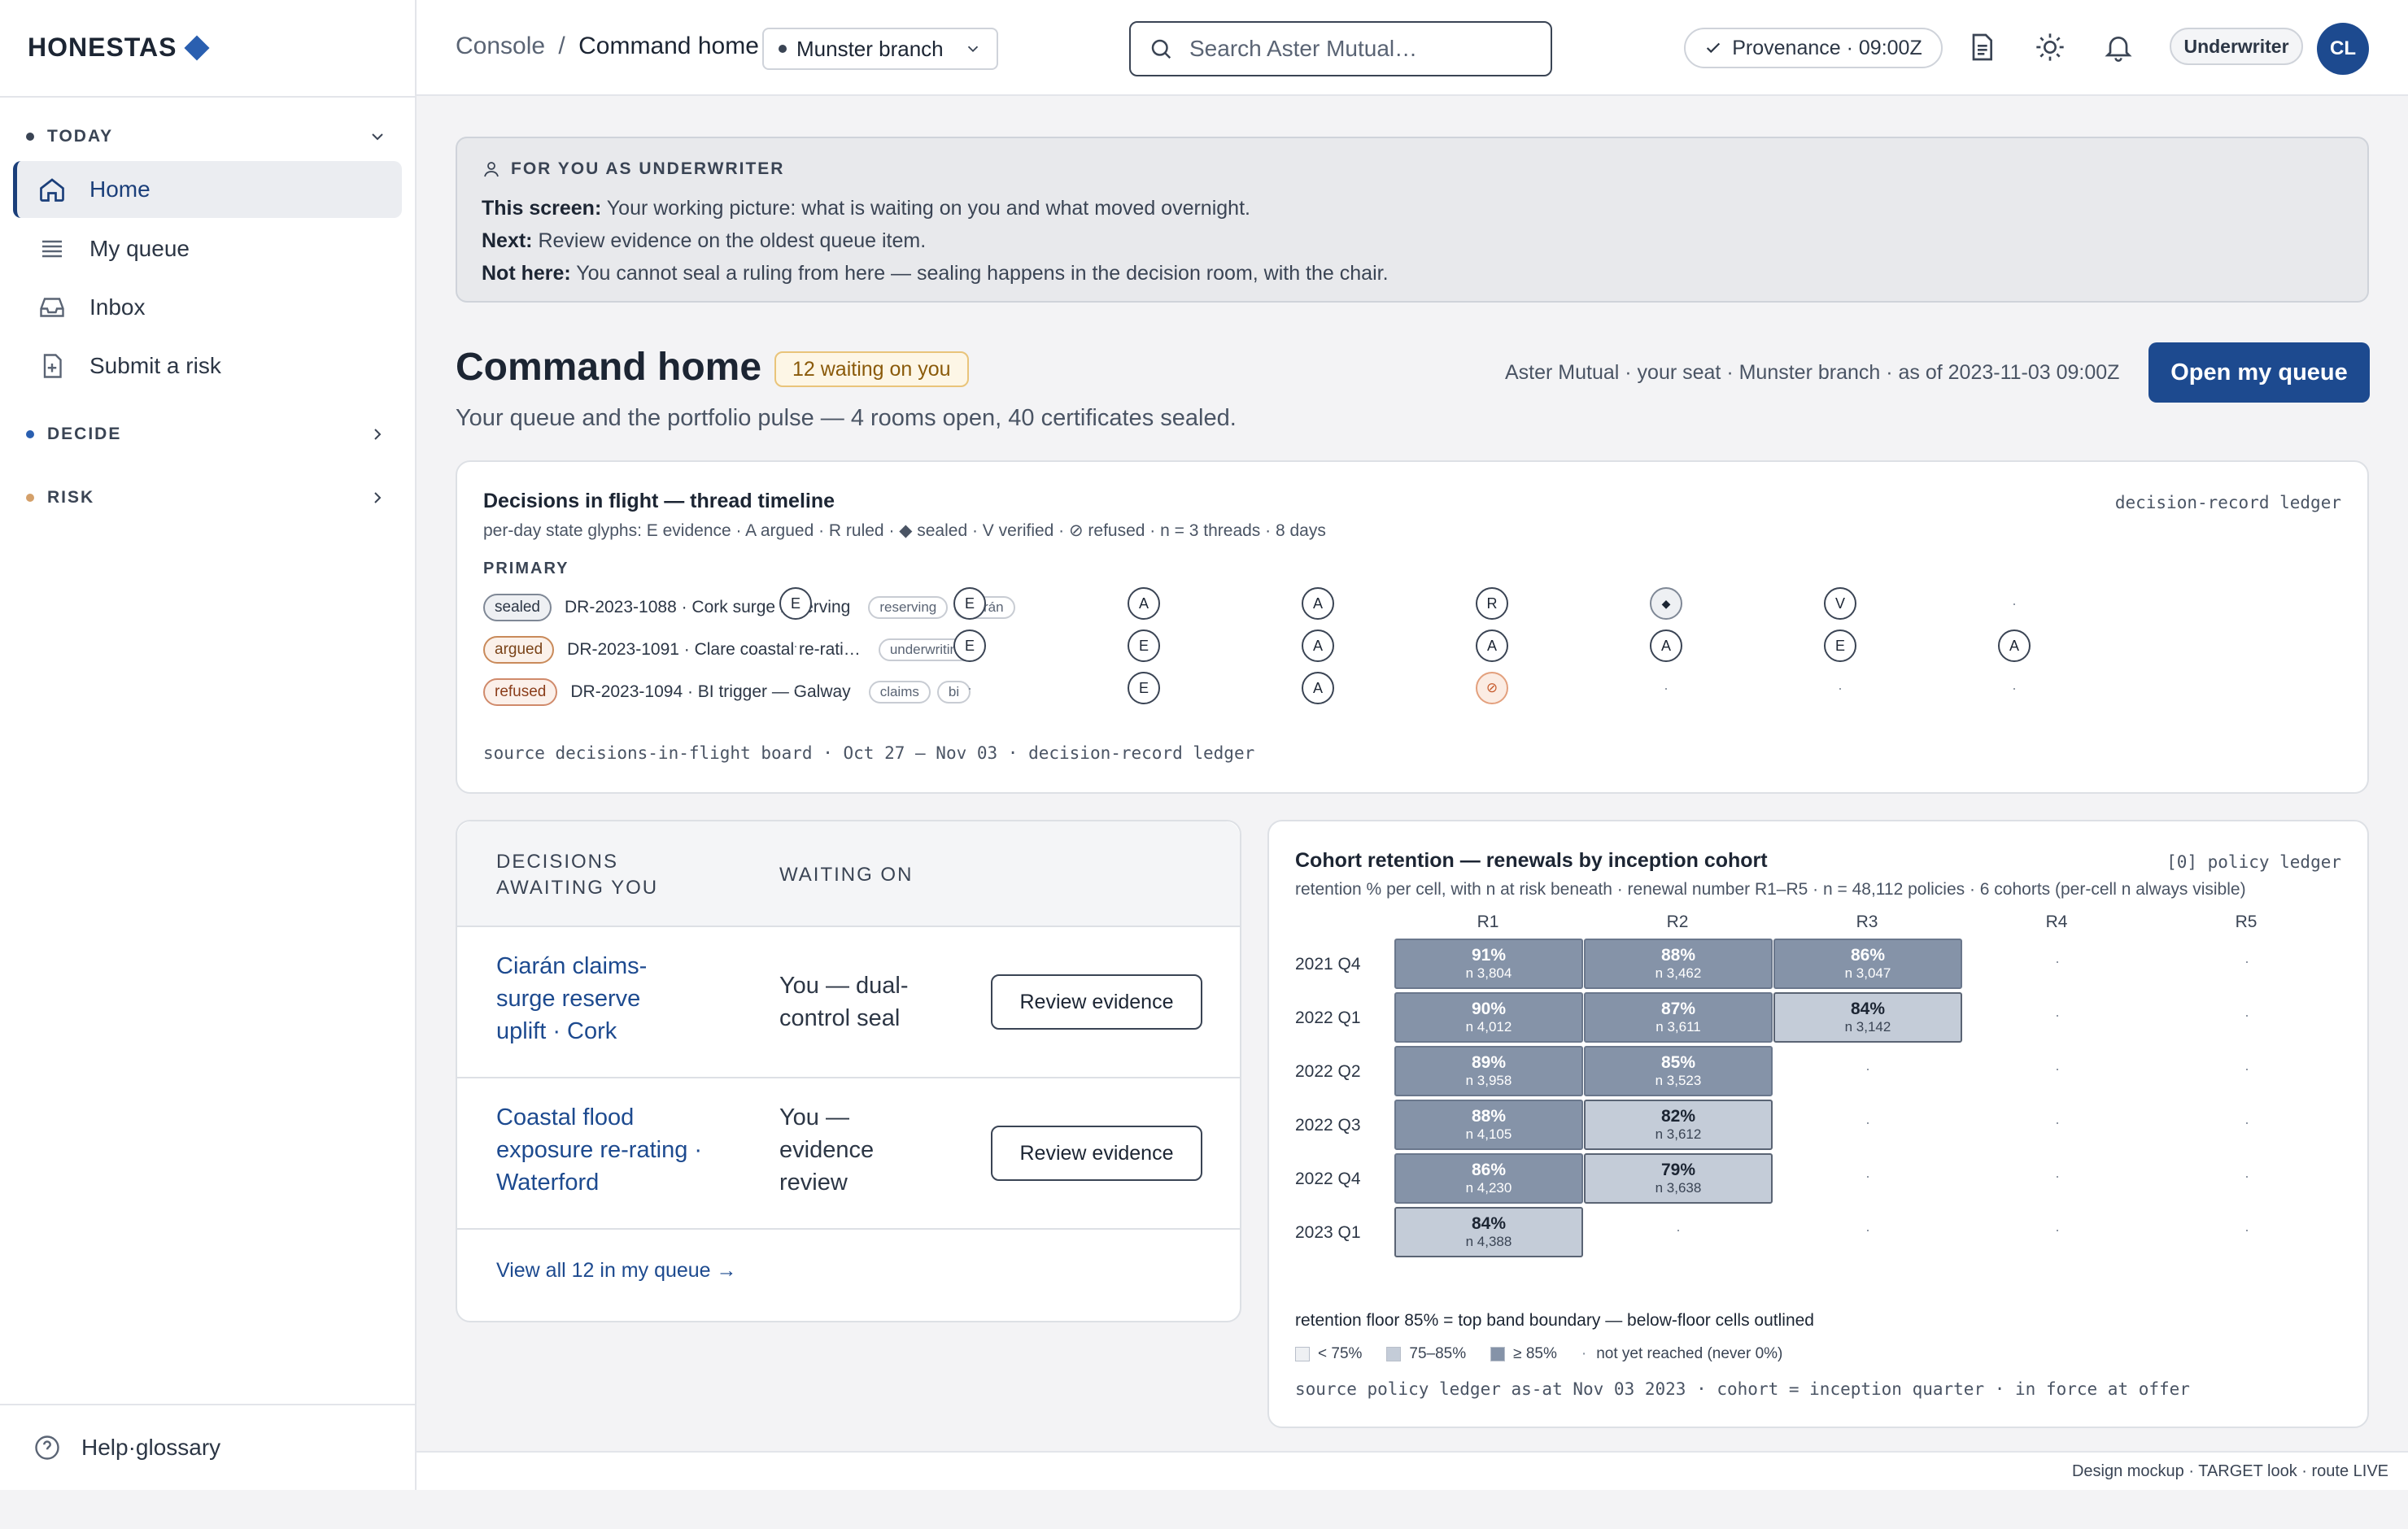 The image size is (2408, 1529). I want to click on brand-logo: HONESTAS, so click(119, 48).